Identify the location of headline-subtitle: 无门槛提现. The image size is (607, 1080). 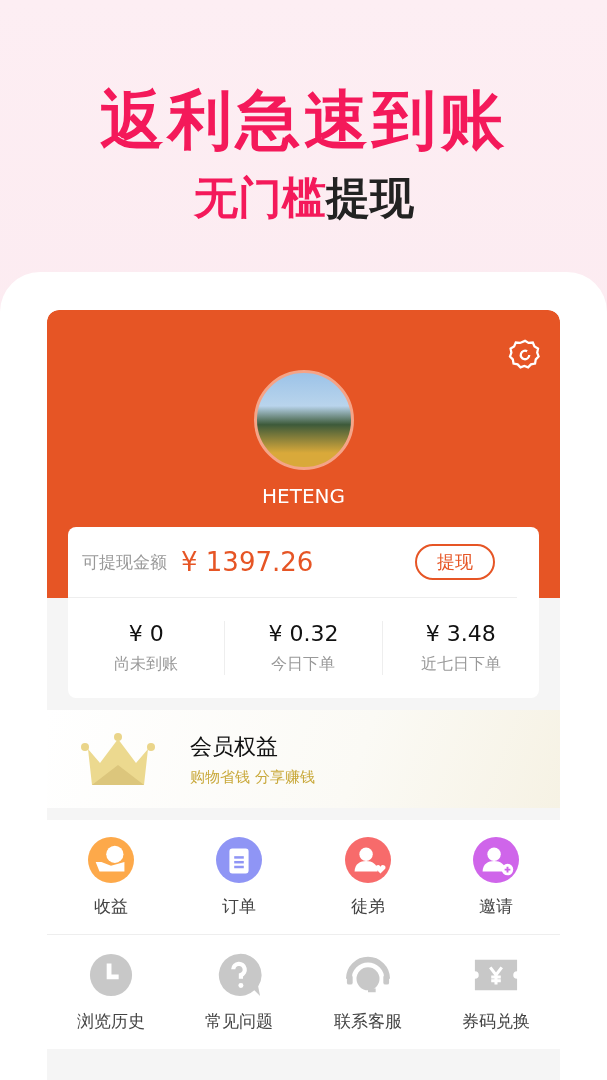
(303, 198).